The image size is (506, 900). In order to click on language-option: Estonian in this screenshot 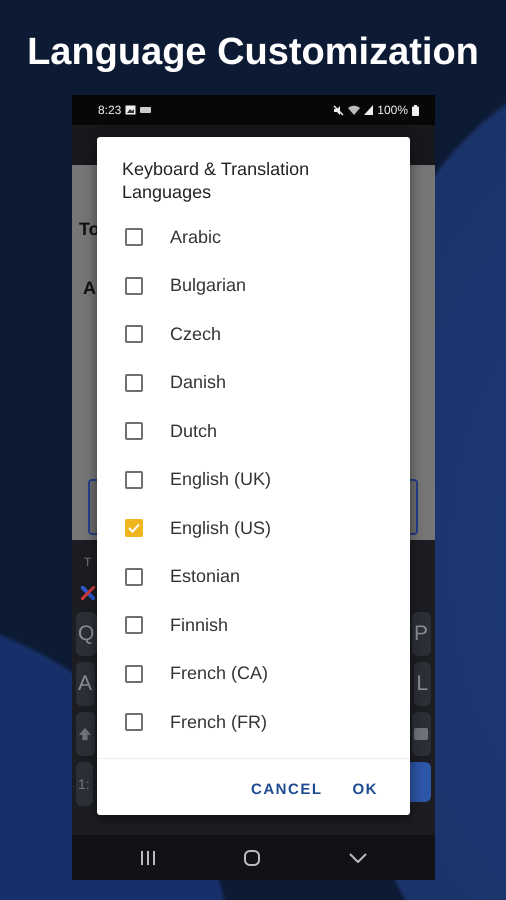, I will do `click(253, 576)`.